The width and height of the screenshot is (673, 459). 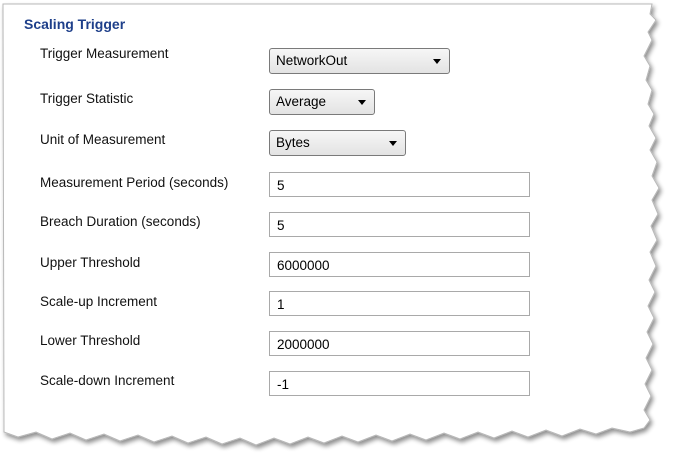 What do you see at coordinates (134, 182) in the screenshot?
I see `measurement-period-label: Measurement Period (seconds)` at bounding box center [134, 182].